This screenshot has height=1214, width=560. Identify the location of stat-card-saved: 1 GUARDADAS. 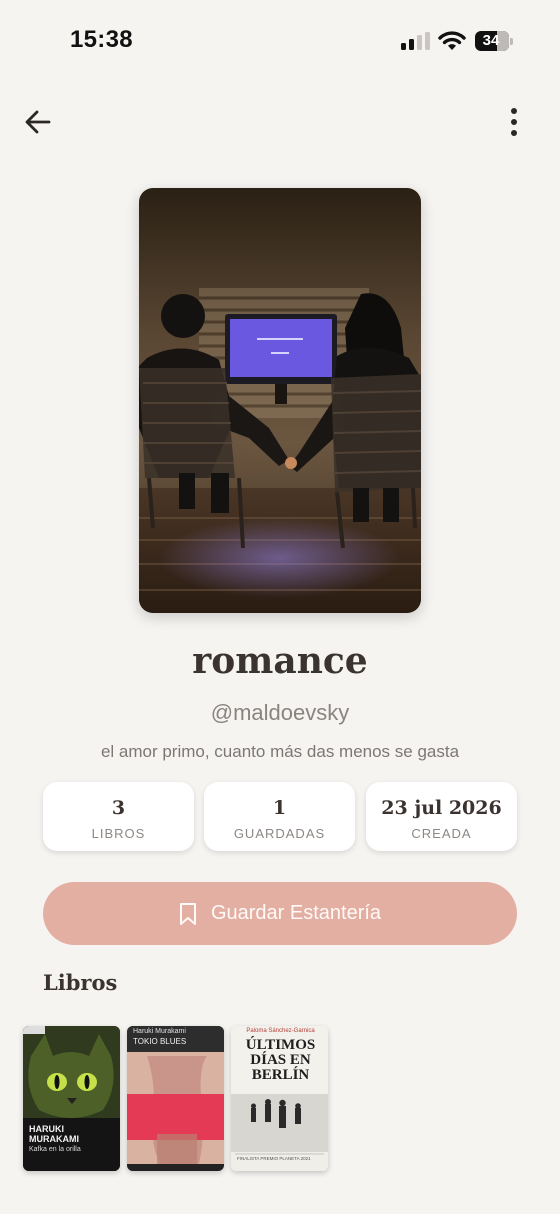
(279, 816).